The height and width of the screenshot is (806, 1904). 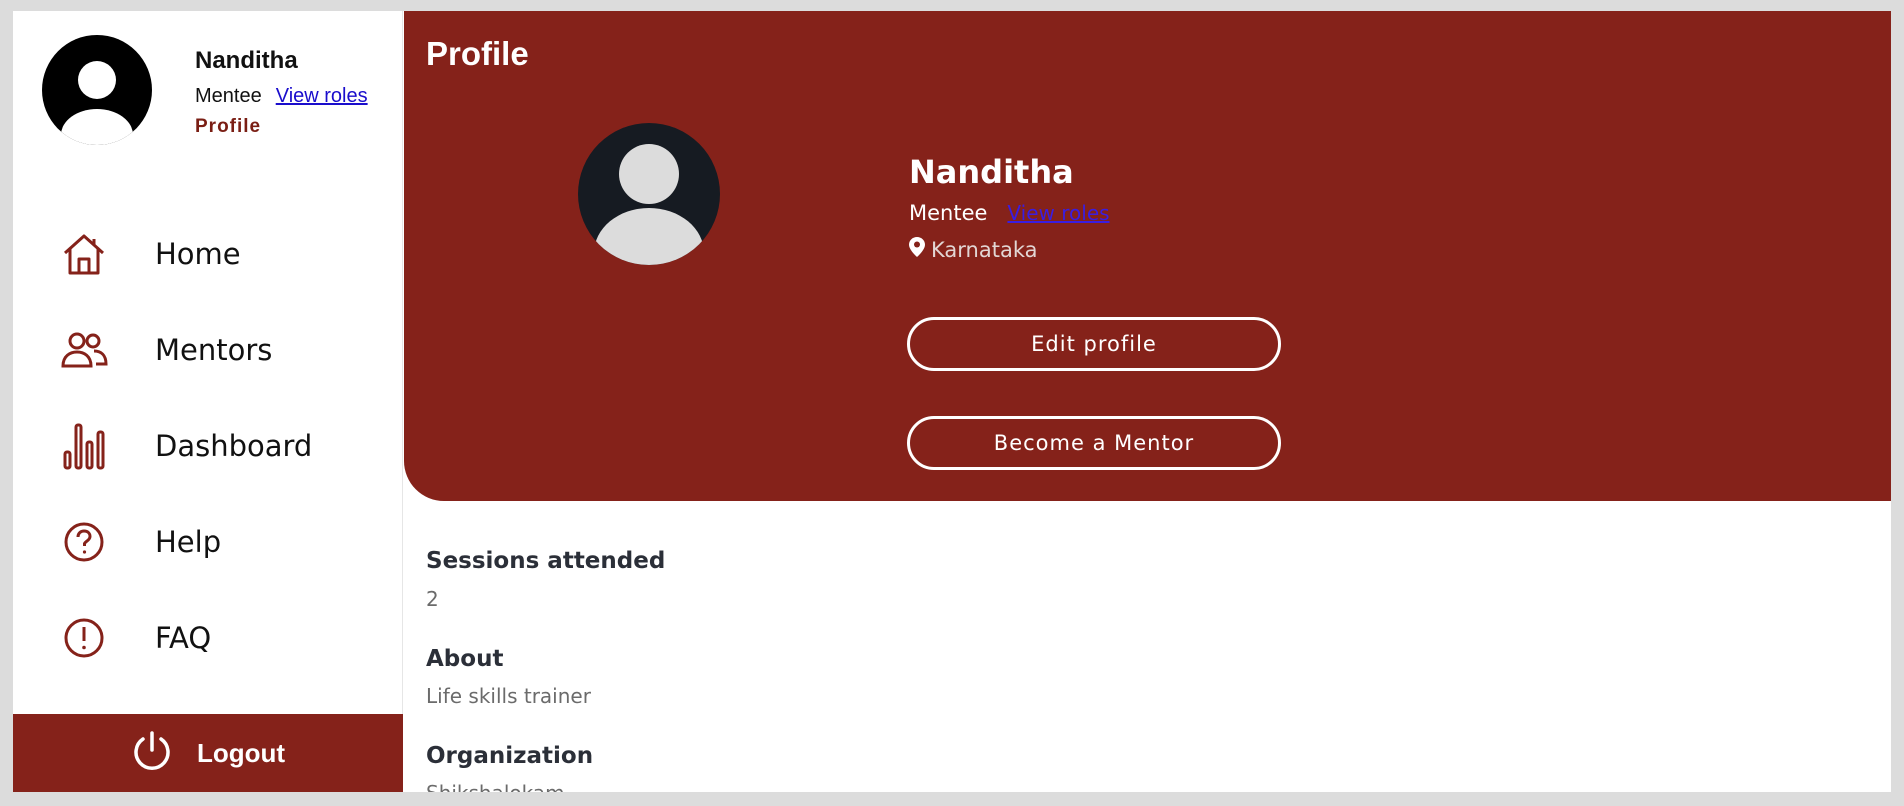 What do you see at coordinates (152, 753) in the screenshot?
I see `power-icon` at bounding box center [152, 753].